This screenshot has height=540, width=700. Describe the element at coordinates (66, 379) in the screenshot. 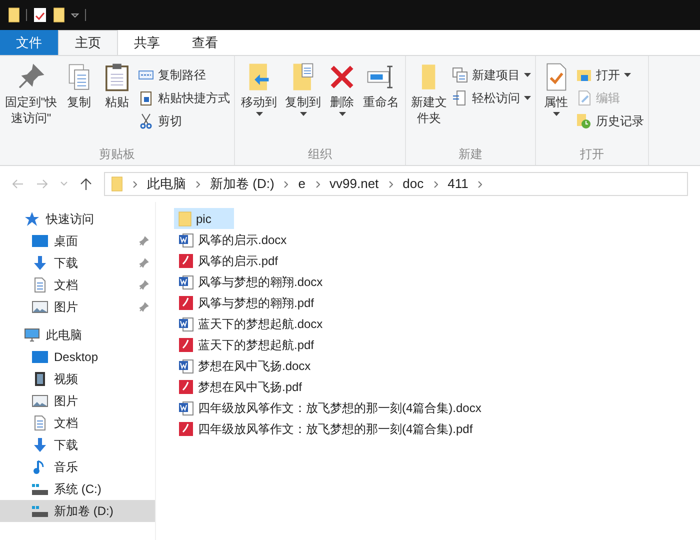

I see `sidebar-label: 视频` at that location.